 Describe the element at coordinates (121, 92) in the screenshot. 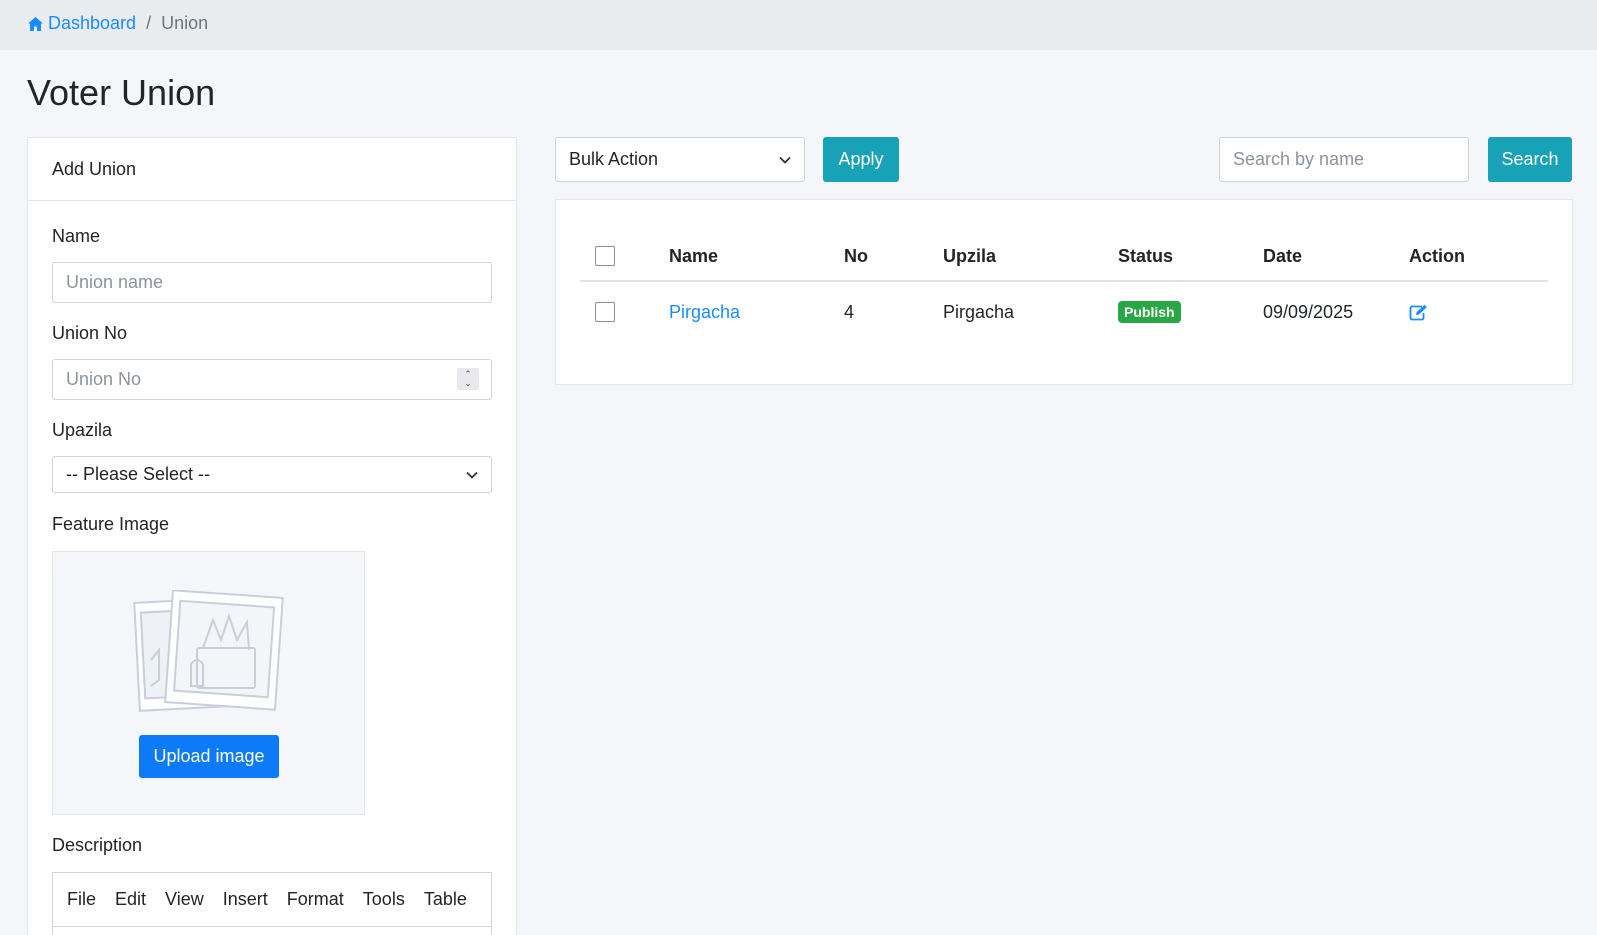

I see `page-title: Voter Union` at that location.